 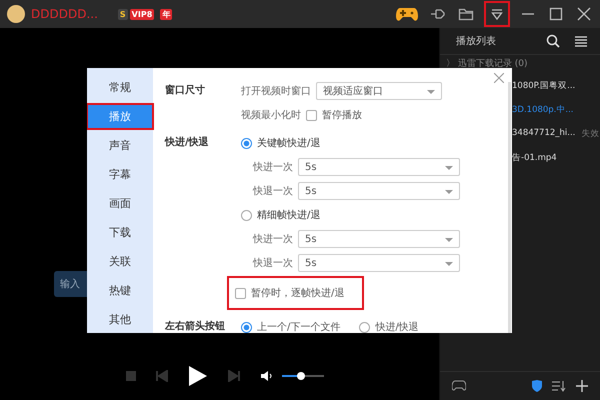 What do you see at coordinates (379, 91) in the screenshot?
I see `window-size-dropdown: 视频适应窗口` at bounding box center [379, 91].